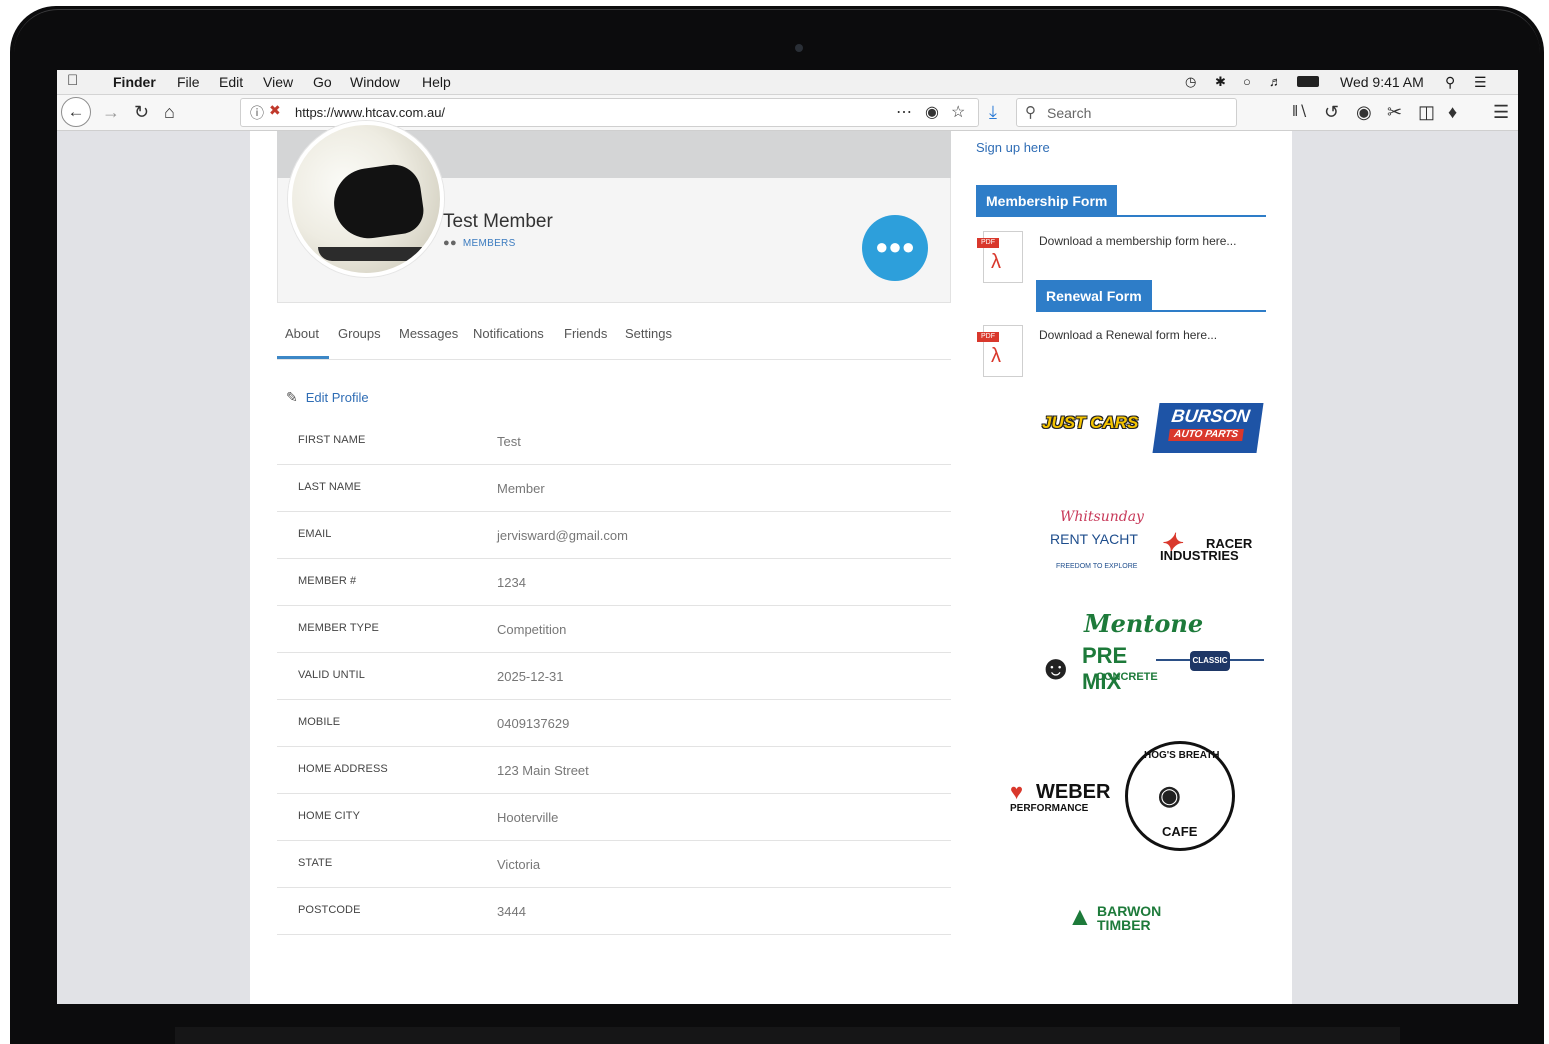 Image resolution: width=1549 pixels, height=1044 pixels. Describe the element at coordinates (1364, 112) in the screenshot. I see `extension-icon: ◉` at that location.